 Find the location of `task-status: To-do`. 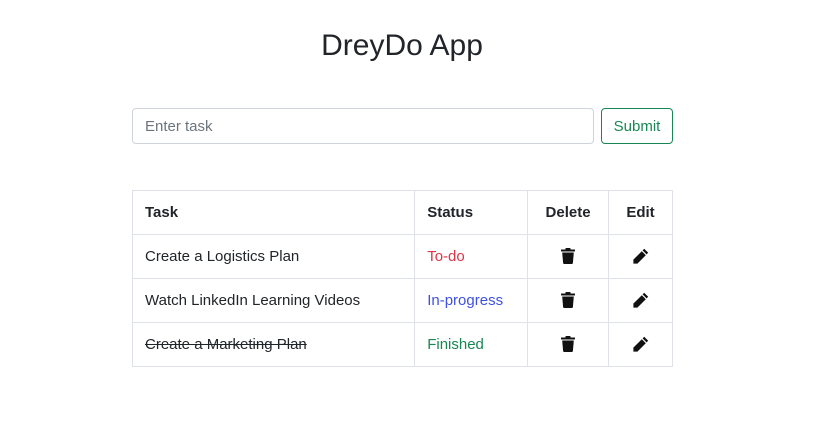

task-status: To-do is located at coordinates (471, 256).